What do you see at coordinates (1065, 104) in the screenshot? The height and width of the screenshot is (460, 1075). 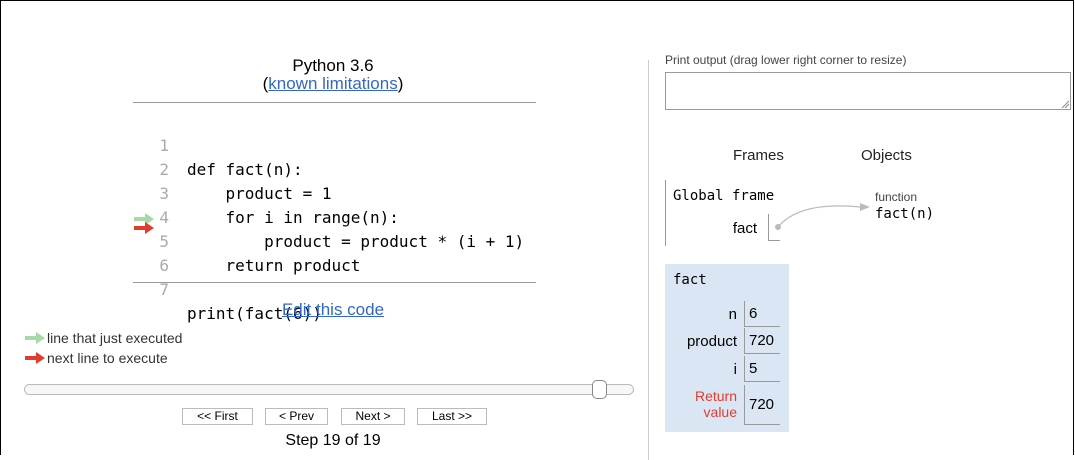 I see `resize-grip-icon` at bounding box center [1065, 104].